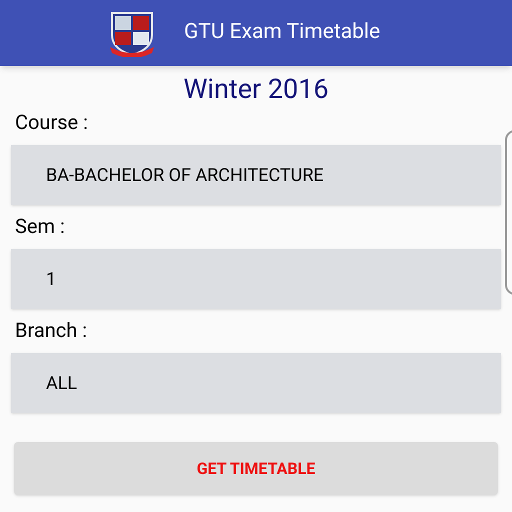  Describe the element at coordinates (256, 383) in the screenshot. I see `dropdown-field: ALL` at that location.